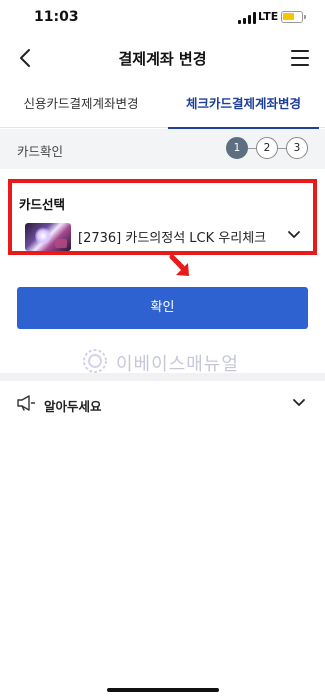  Describe the element at coordinates (162, 149) in the screenshot. I see `step-indicator: 카드확인 1 2 3` at that location.